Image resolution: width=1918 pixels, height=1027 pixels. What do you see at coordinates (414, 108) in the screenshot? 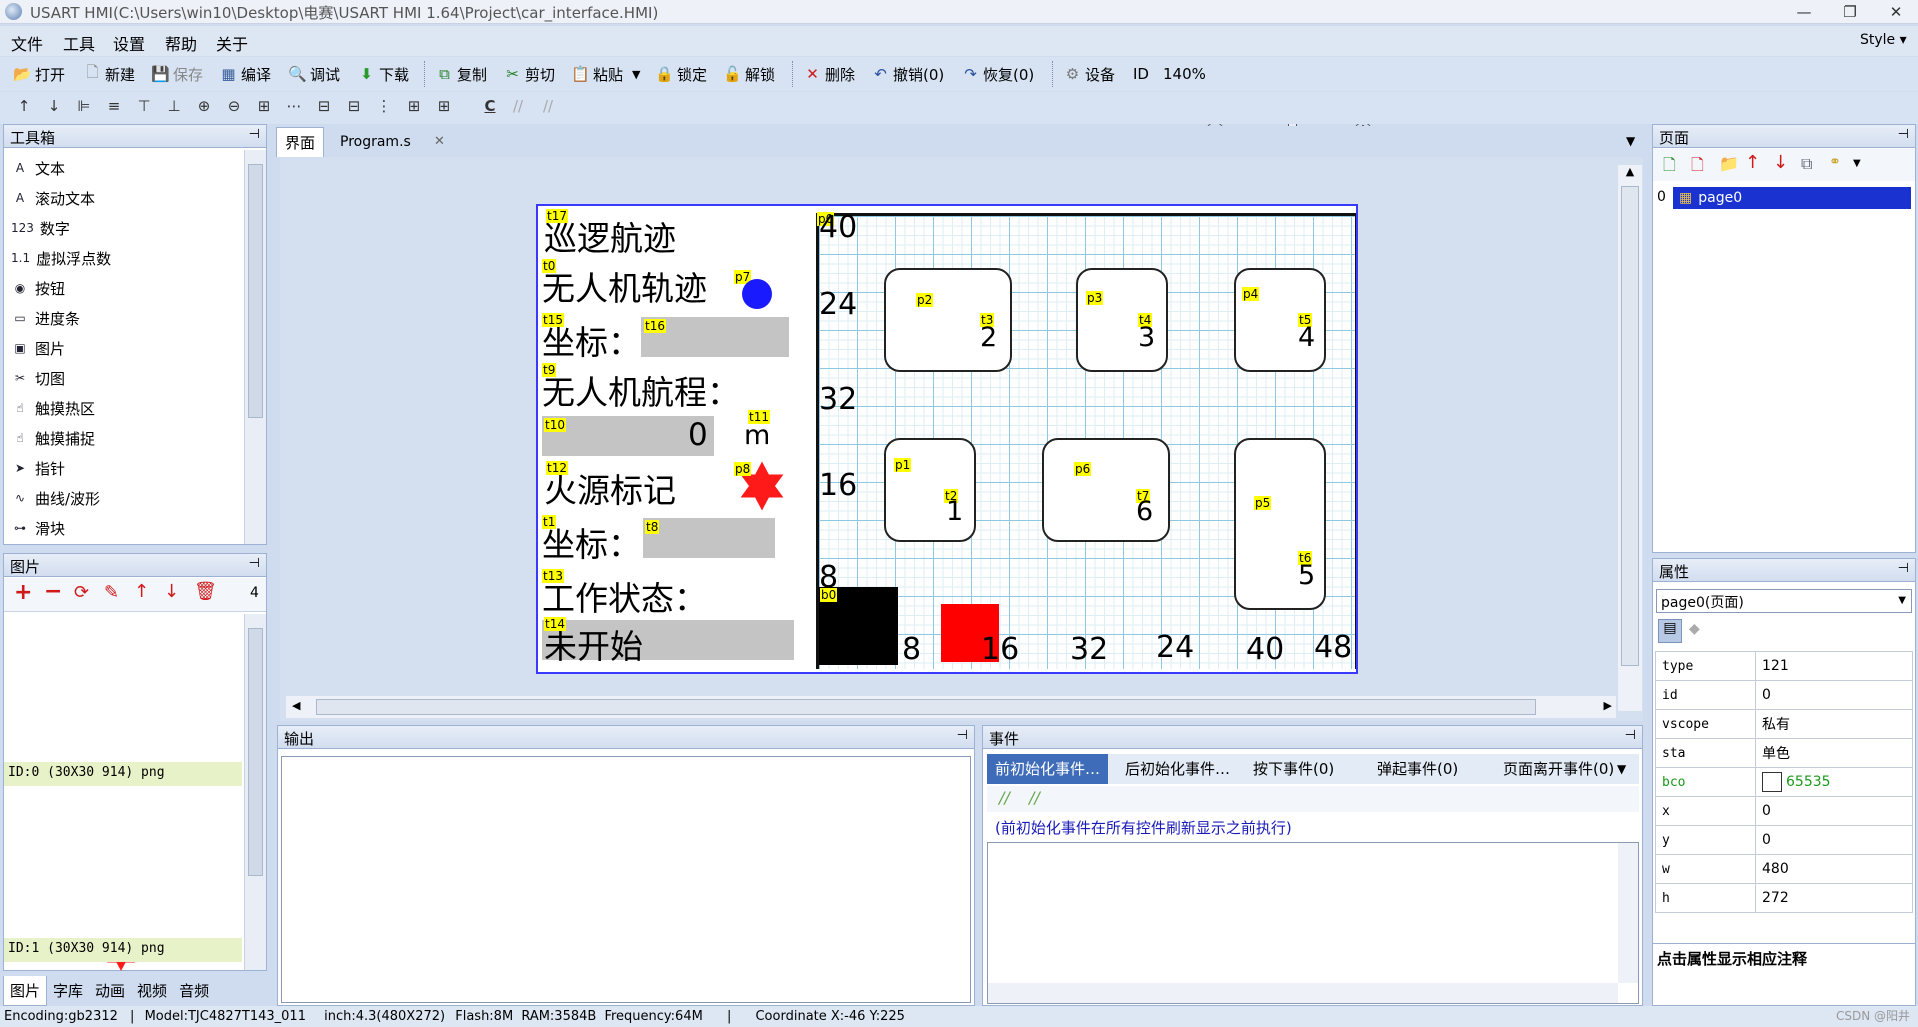
I see `distribute-icon: ⊞` at bounding box center [414, 108].